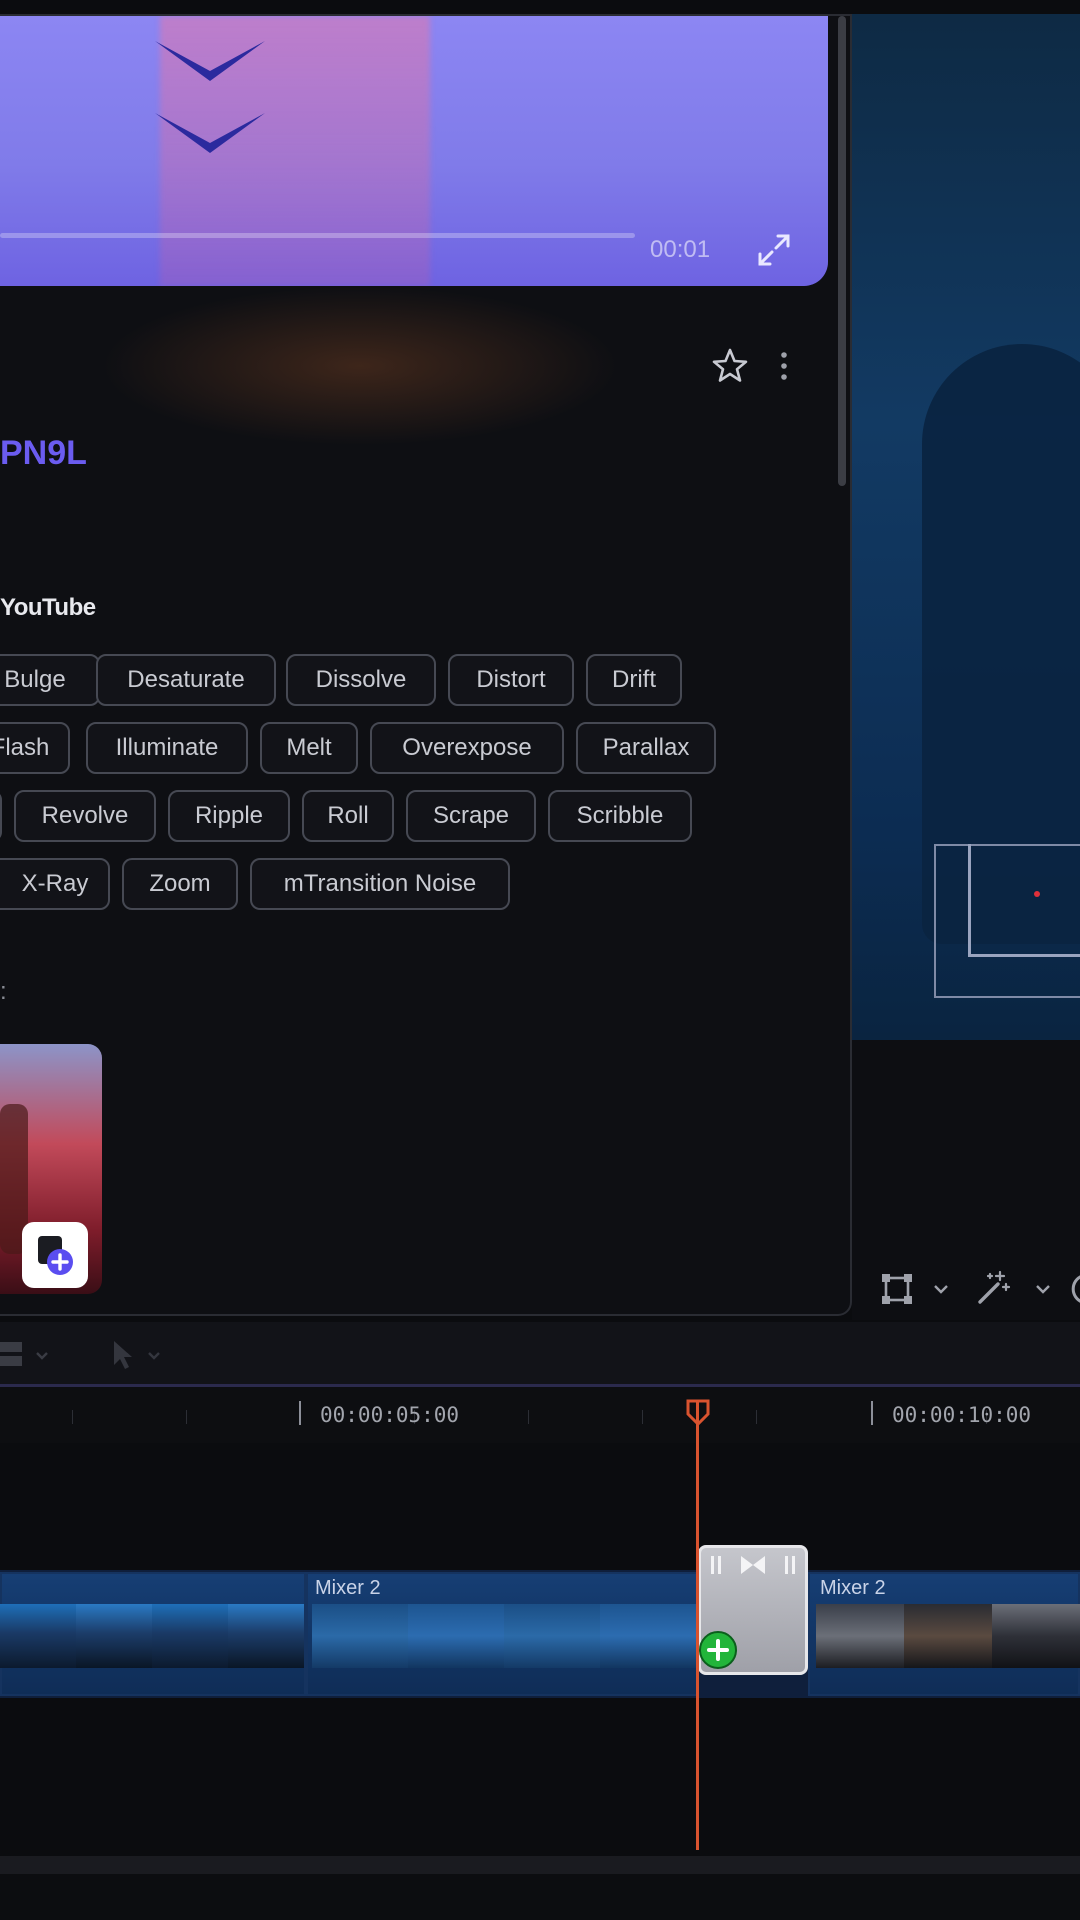 Image resolution: width=1080 pixels, height=1920 pixels. What do you see at coordinates (1074, 1289) in the screenshot?
I see `speed-icon` at bounding box center [1074, 1289].